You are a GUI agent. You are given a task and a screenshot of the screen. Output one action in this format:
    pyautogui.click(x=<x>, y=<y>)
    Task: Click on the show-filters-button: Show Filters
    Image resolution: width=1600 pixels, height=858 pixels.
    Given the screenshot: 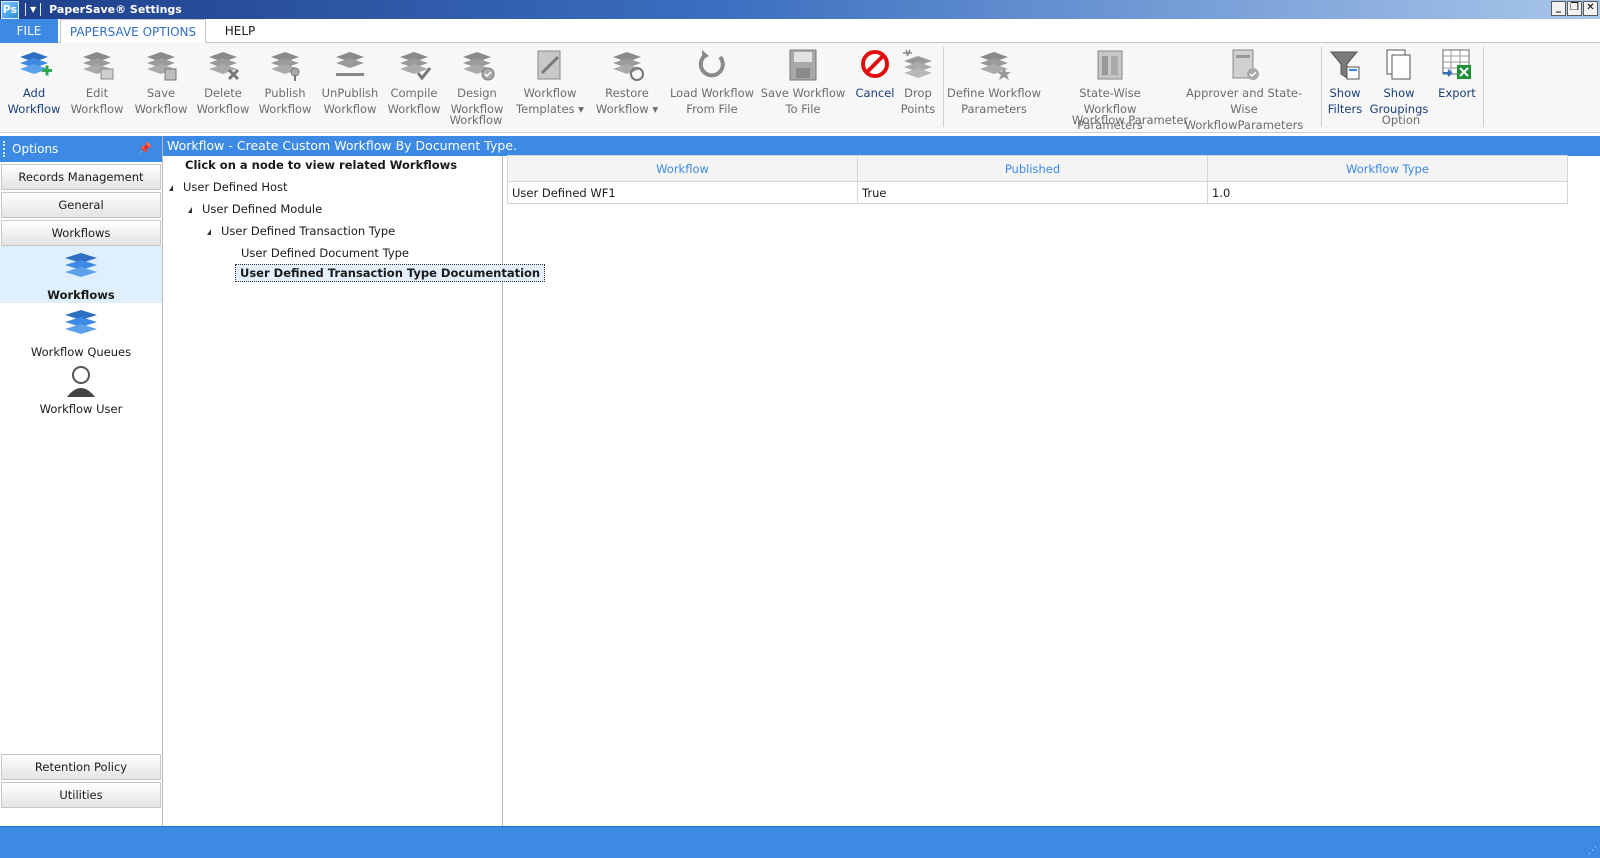 What is the action you would take?
    pyautogui.click(x=1345, y=82)
    